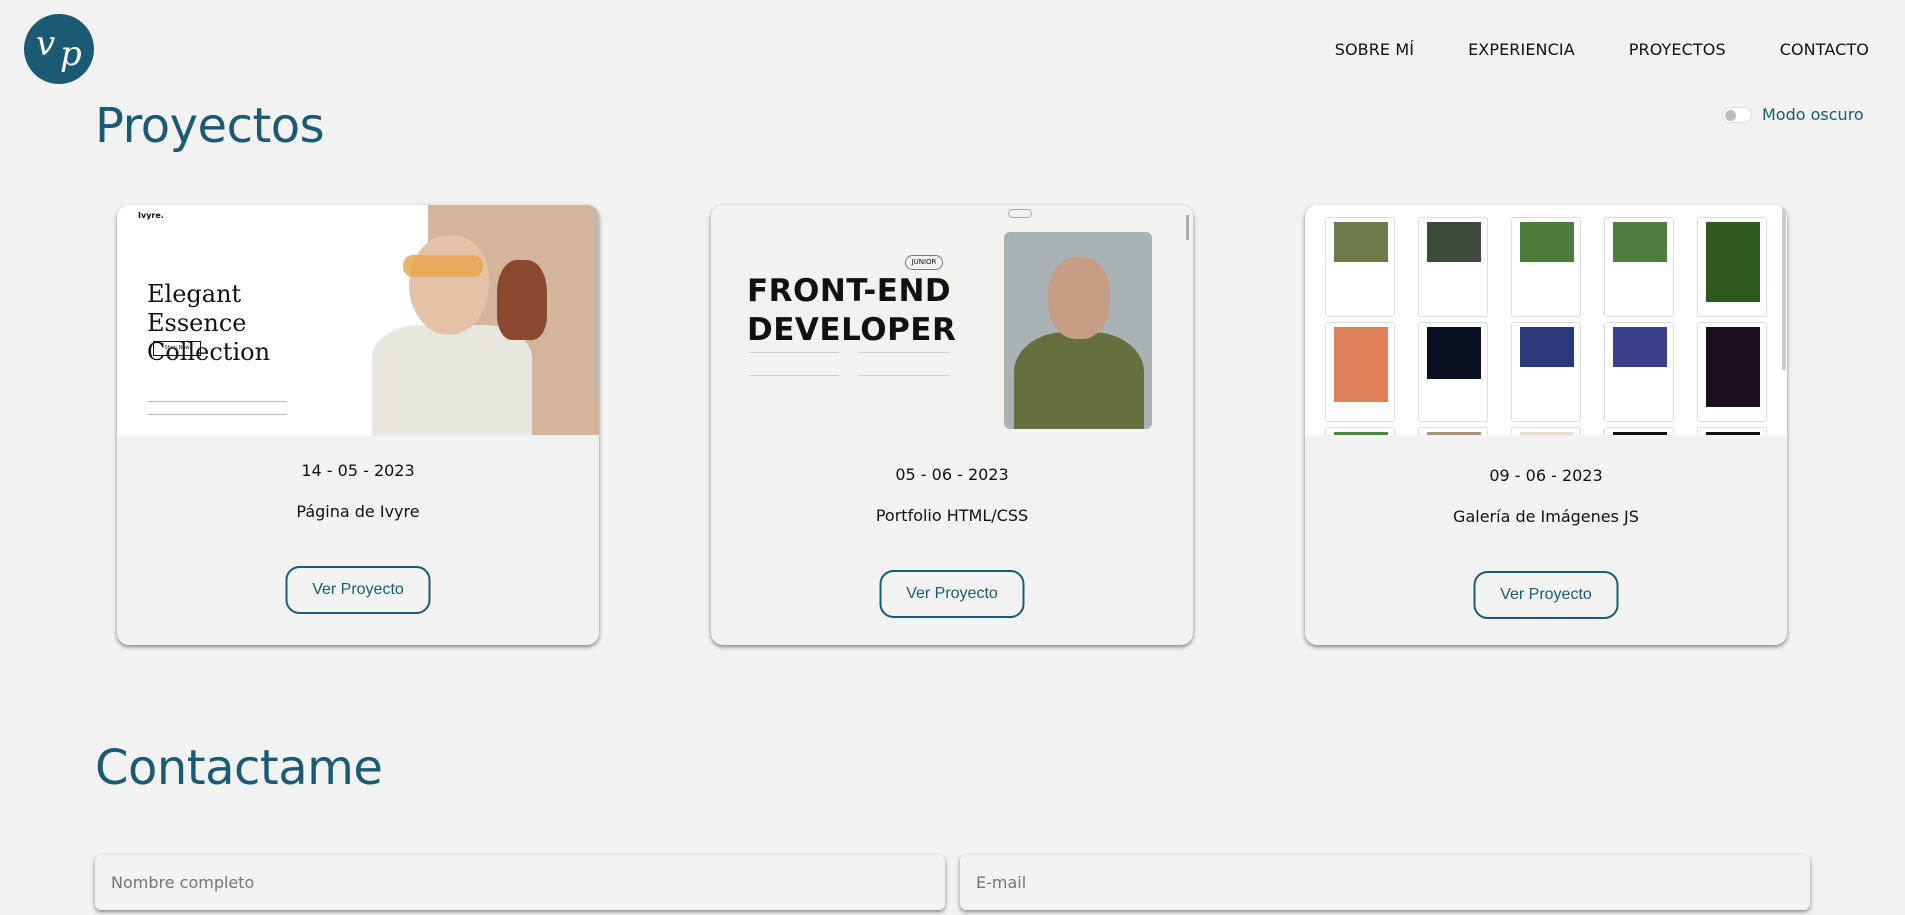 This screenshot has height=915, width=1905. I want to click on nav-item-experiencia: EXPERIENCIA, so click(1521, 49).